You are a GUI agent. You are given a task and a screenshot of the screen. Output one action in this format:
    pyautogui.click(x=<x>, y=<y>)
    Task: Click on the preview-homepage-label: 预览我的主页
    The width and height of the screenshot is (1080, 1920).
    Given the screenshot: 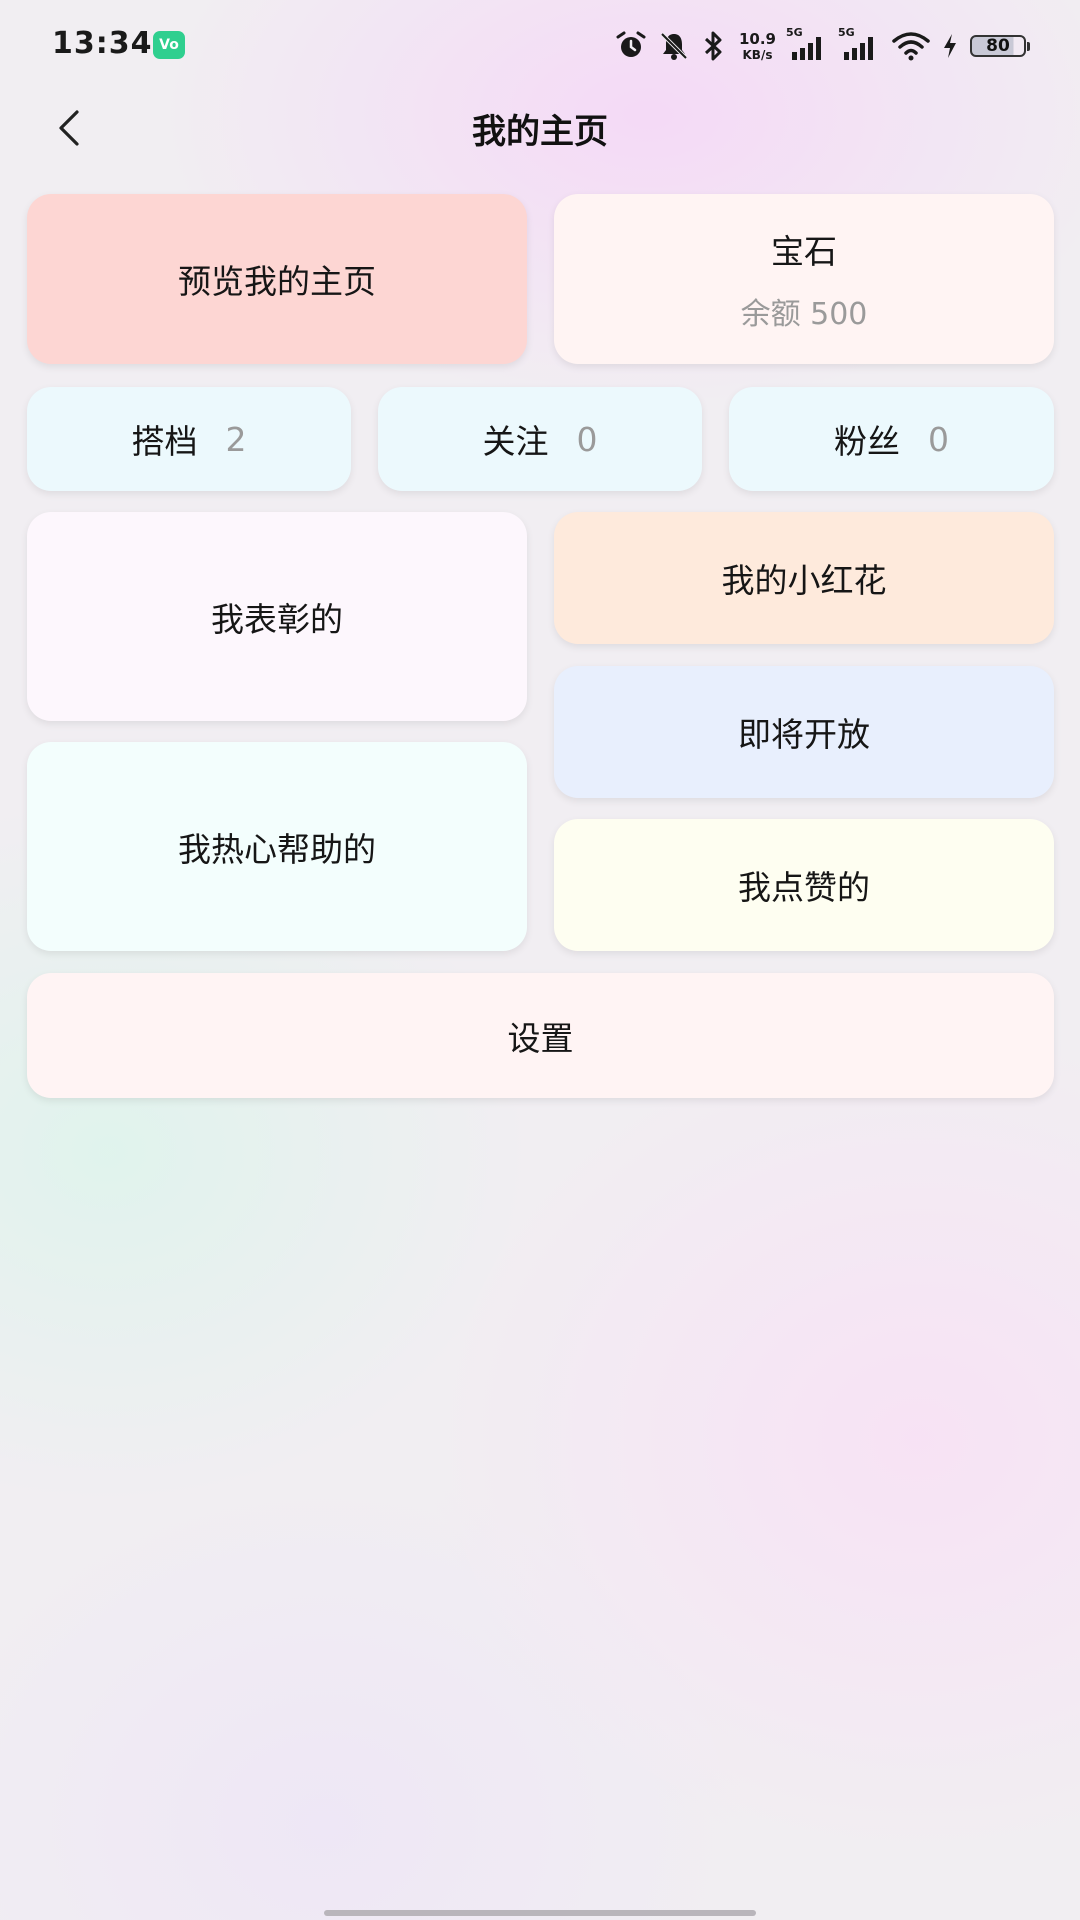 What is the action you would take?
    pyautogui.click(x=277, y=281)
    